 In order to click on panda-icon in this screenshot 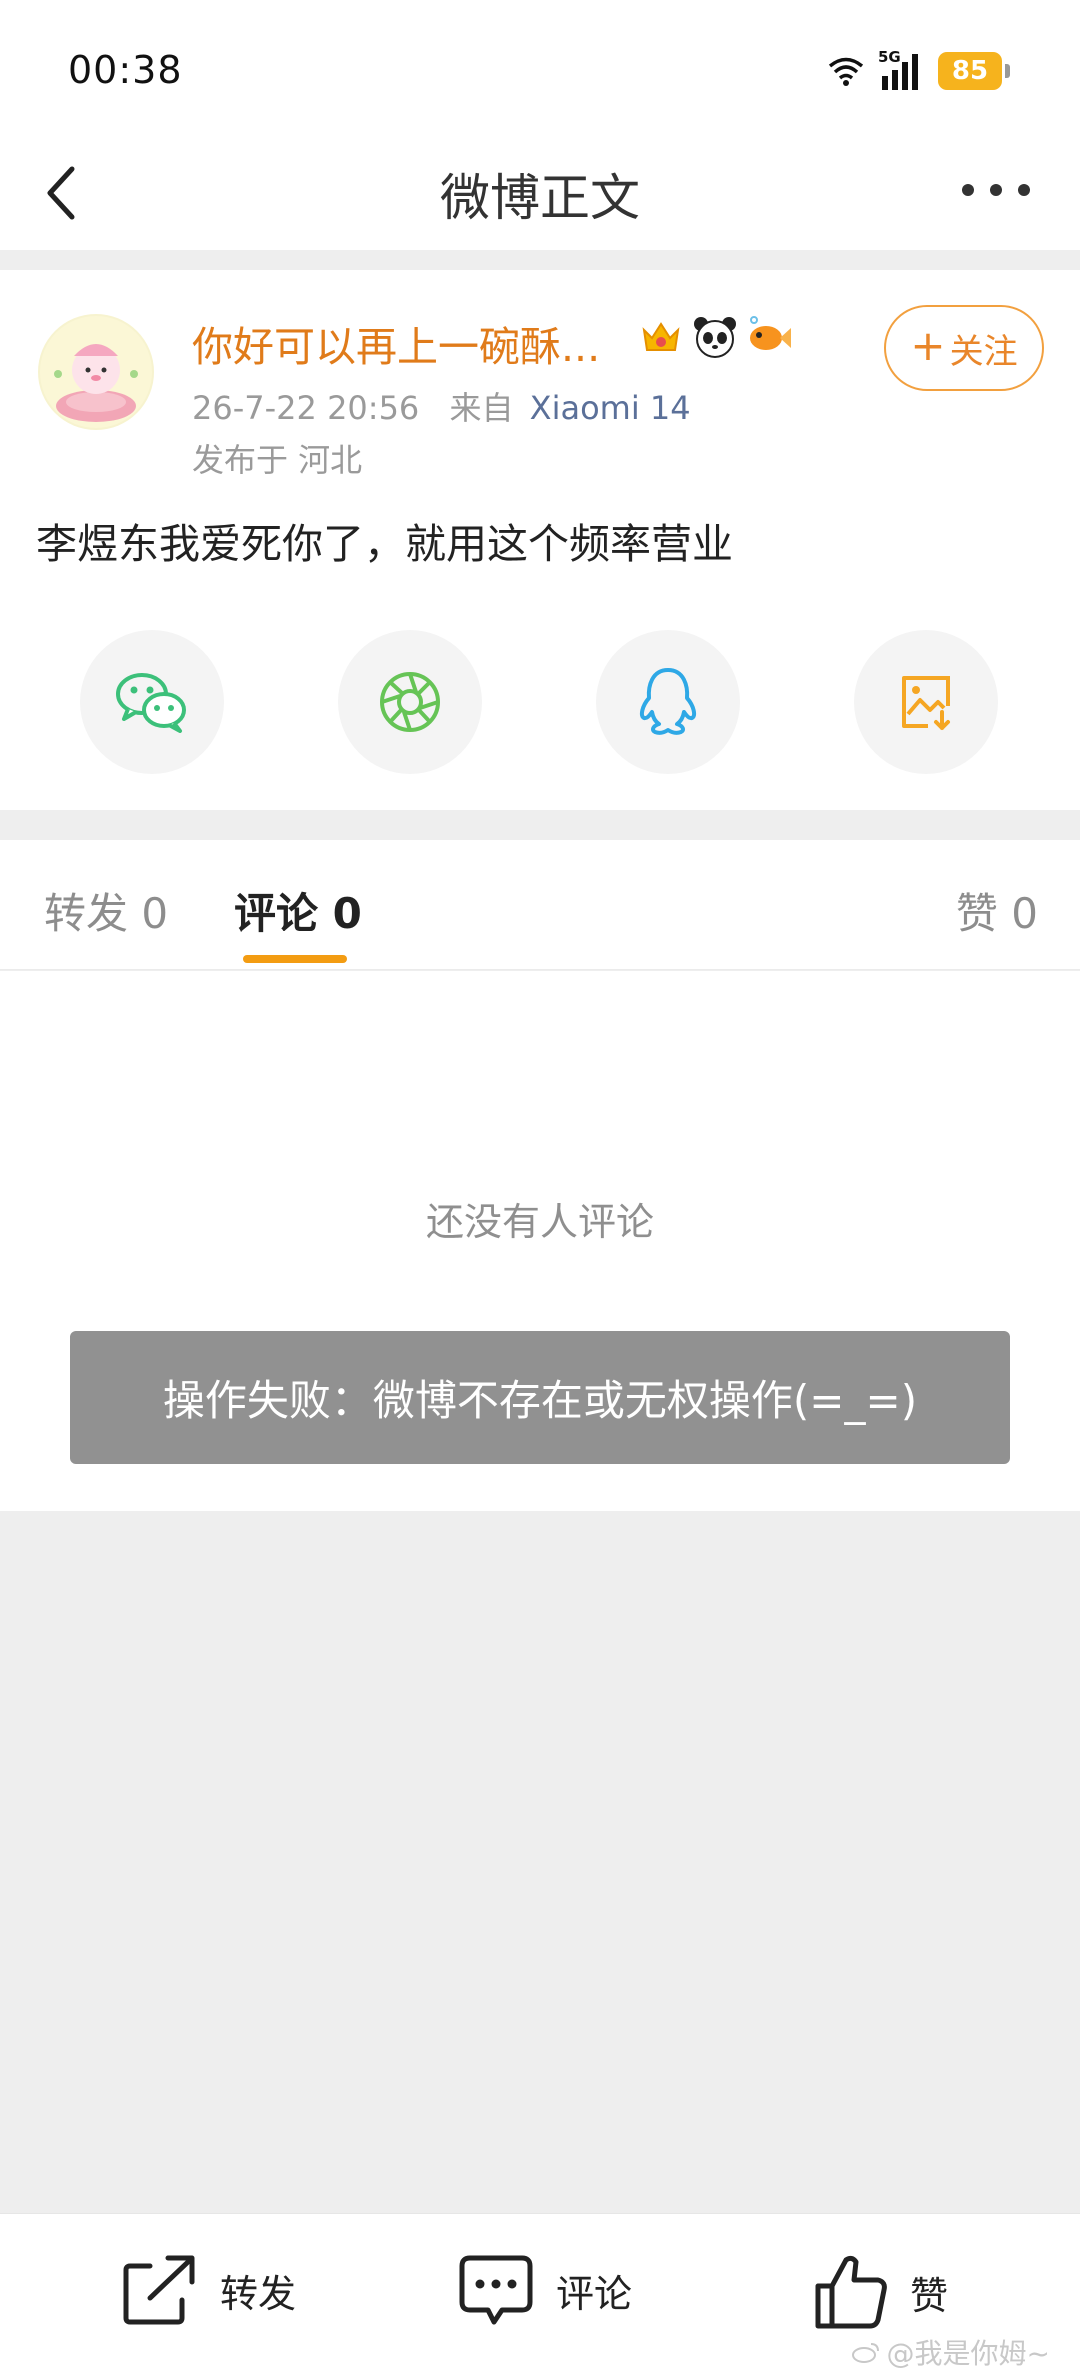, I will do `click(715, 337)`.